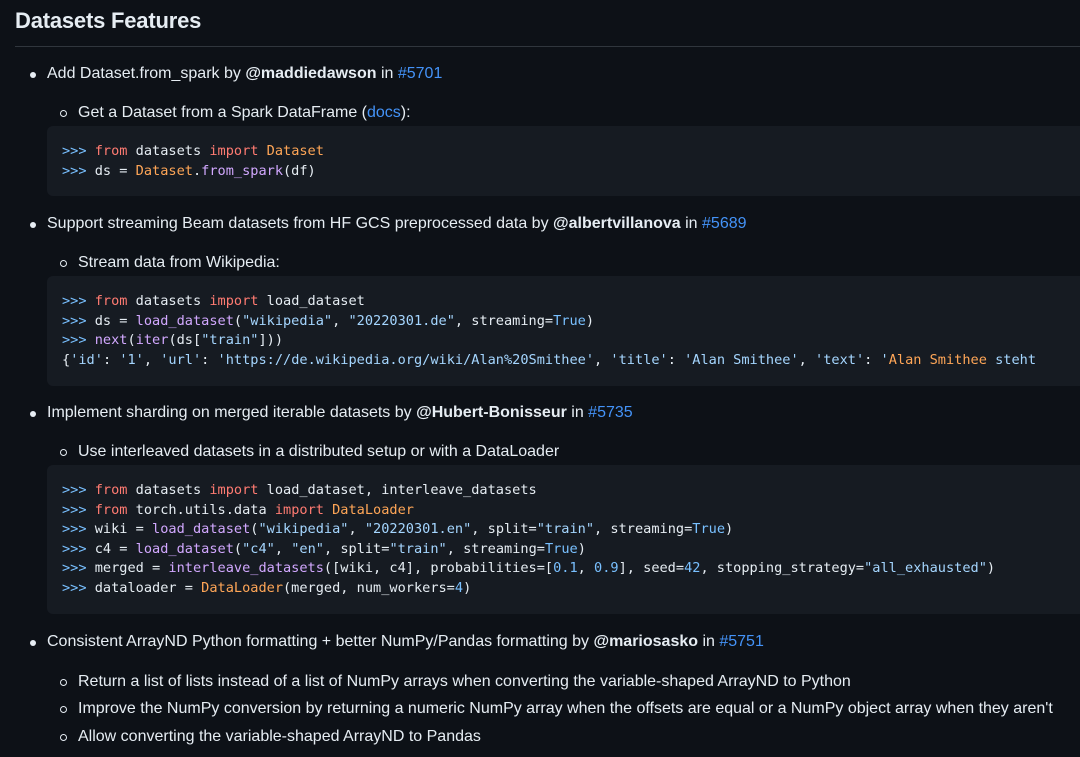  I want to click on code-token: {, so click(66, 359).